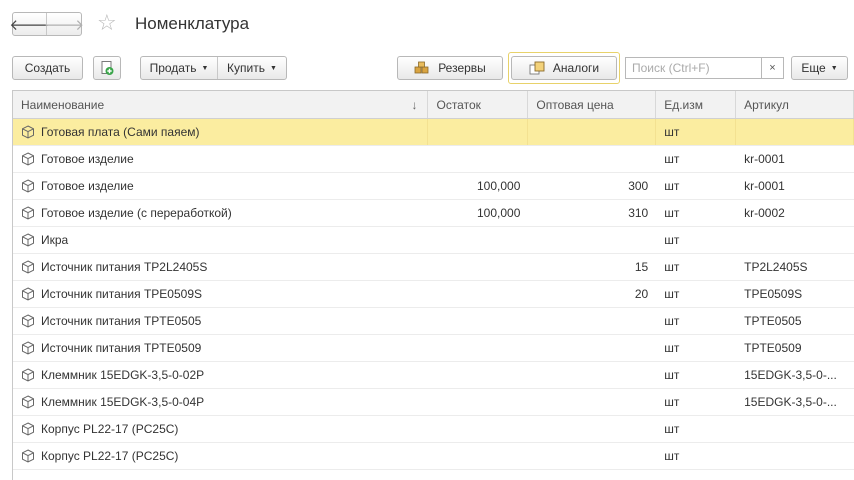 The height and width of the screenshot is (480, 854). What do you see at coordinates (29, 24) in the screenshot?
I see `back-button: 🡐` at bounding box center [29, 24].